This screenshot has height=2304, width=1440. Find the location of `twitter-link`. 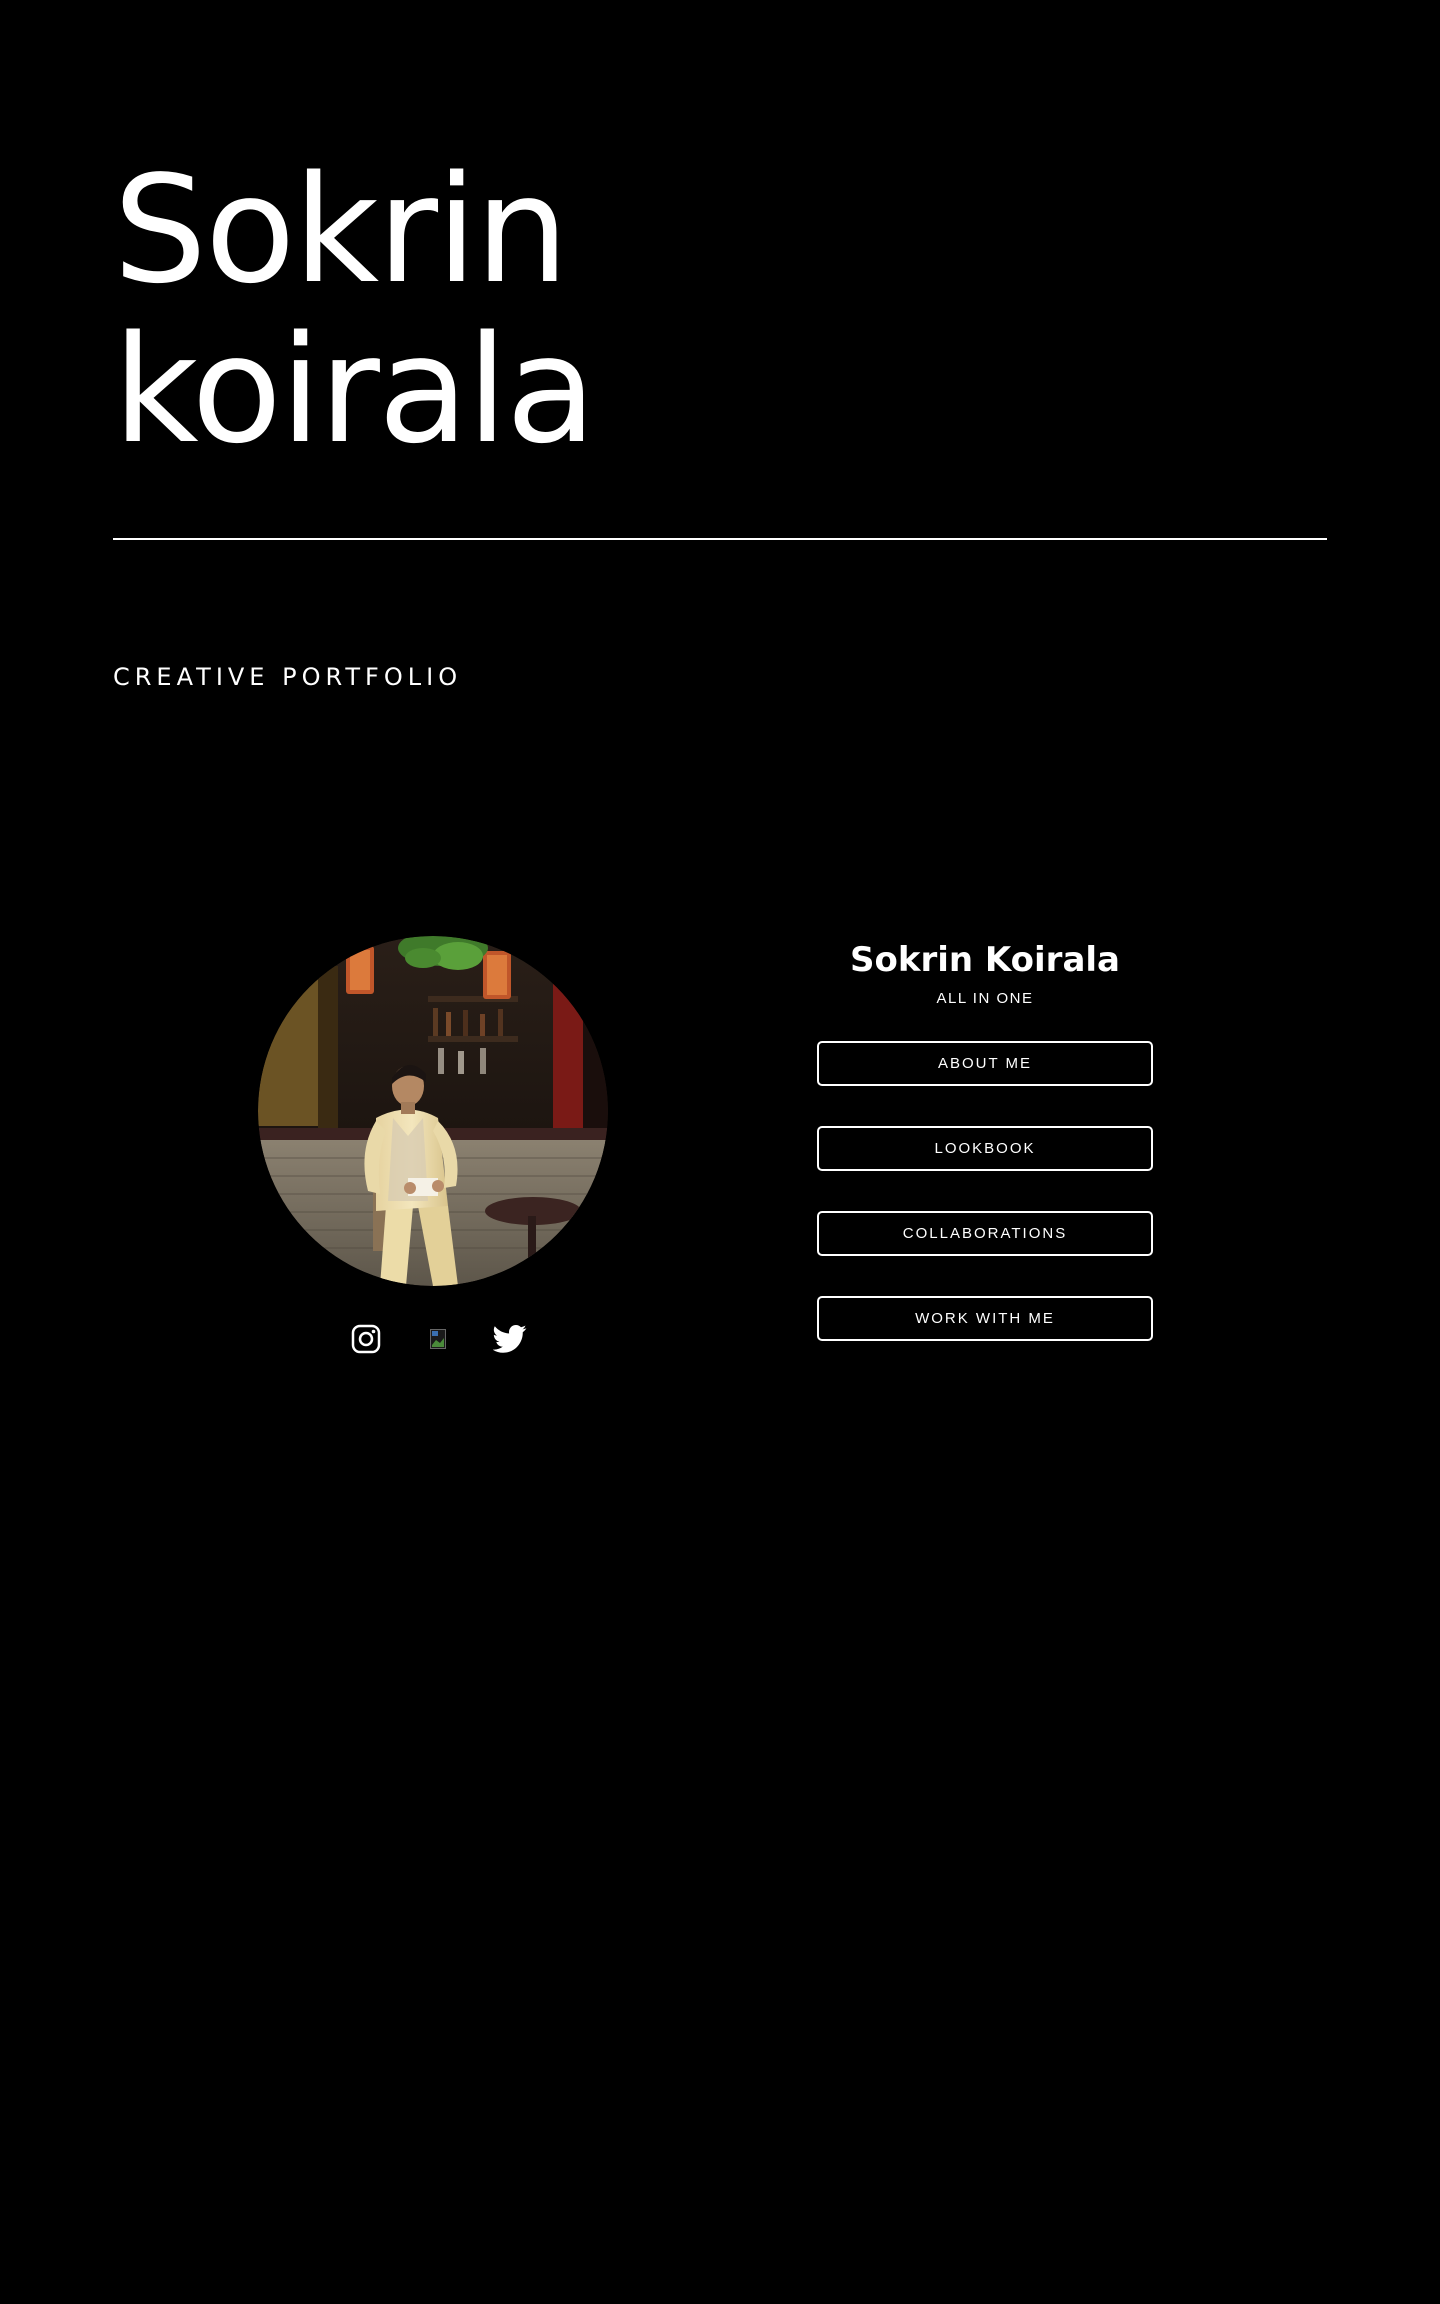

twitter-link is located at coordinates (510, 1339).